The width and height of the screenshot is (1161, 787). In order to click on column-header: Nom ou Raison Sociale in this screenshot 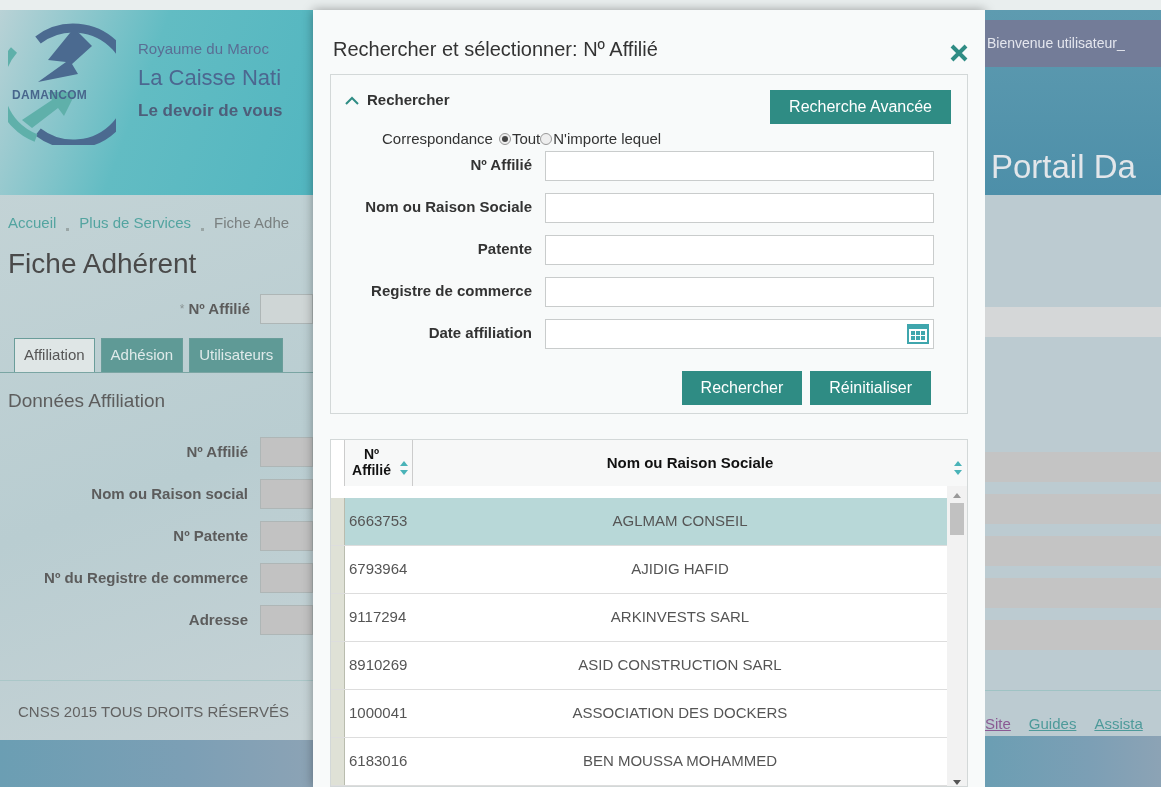, I will do `click(690, 462)`.